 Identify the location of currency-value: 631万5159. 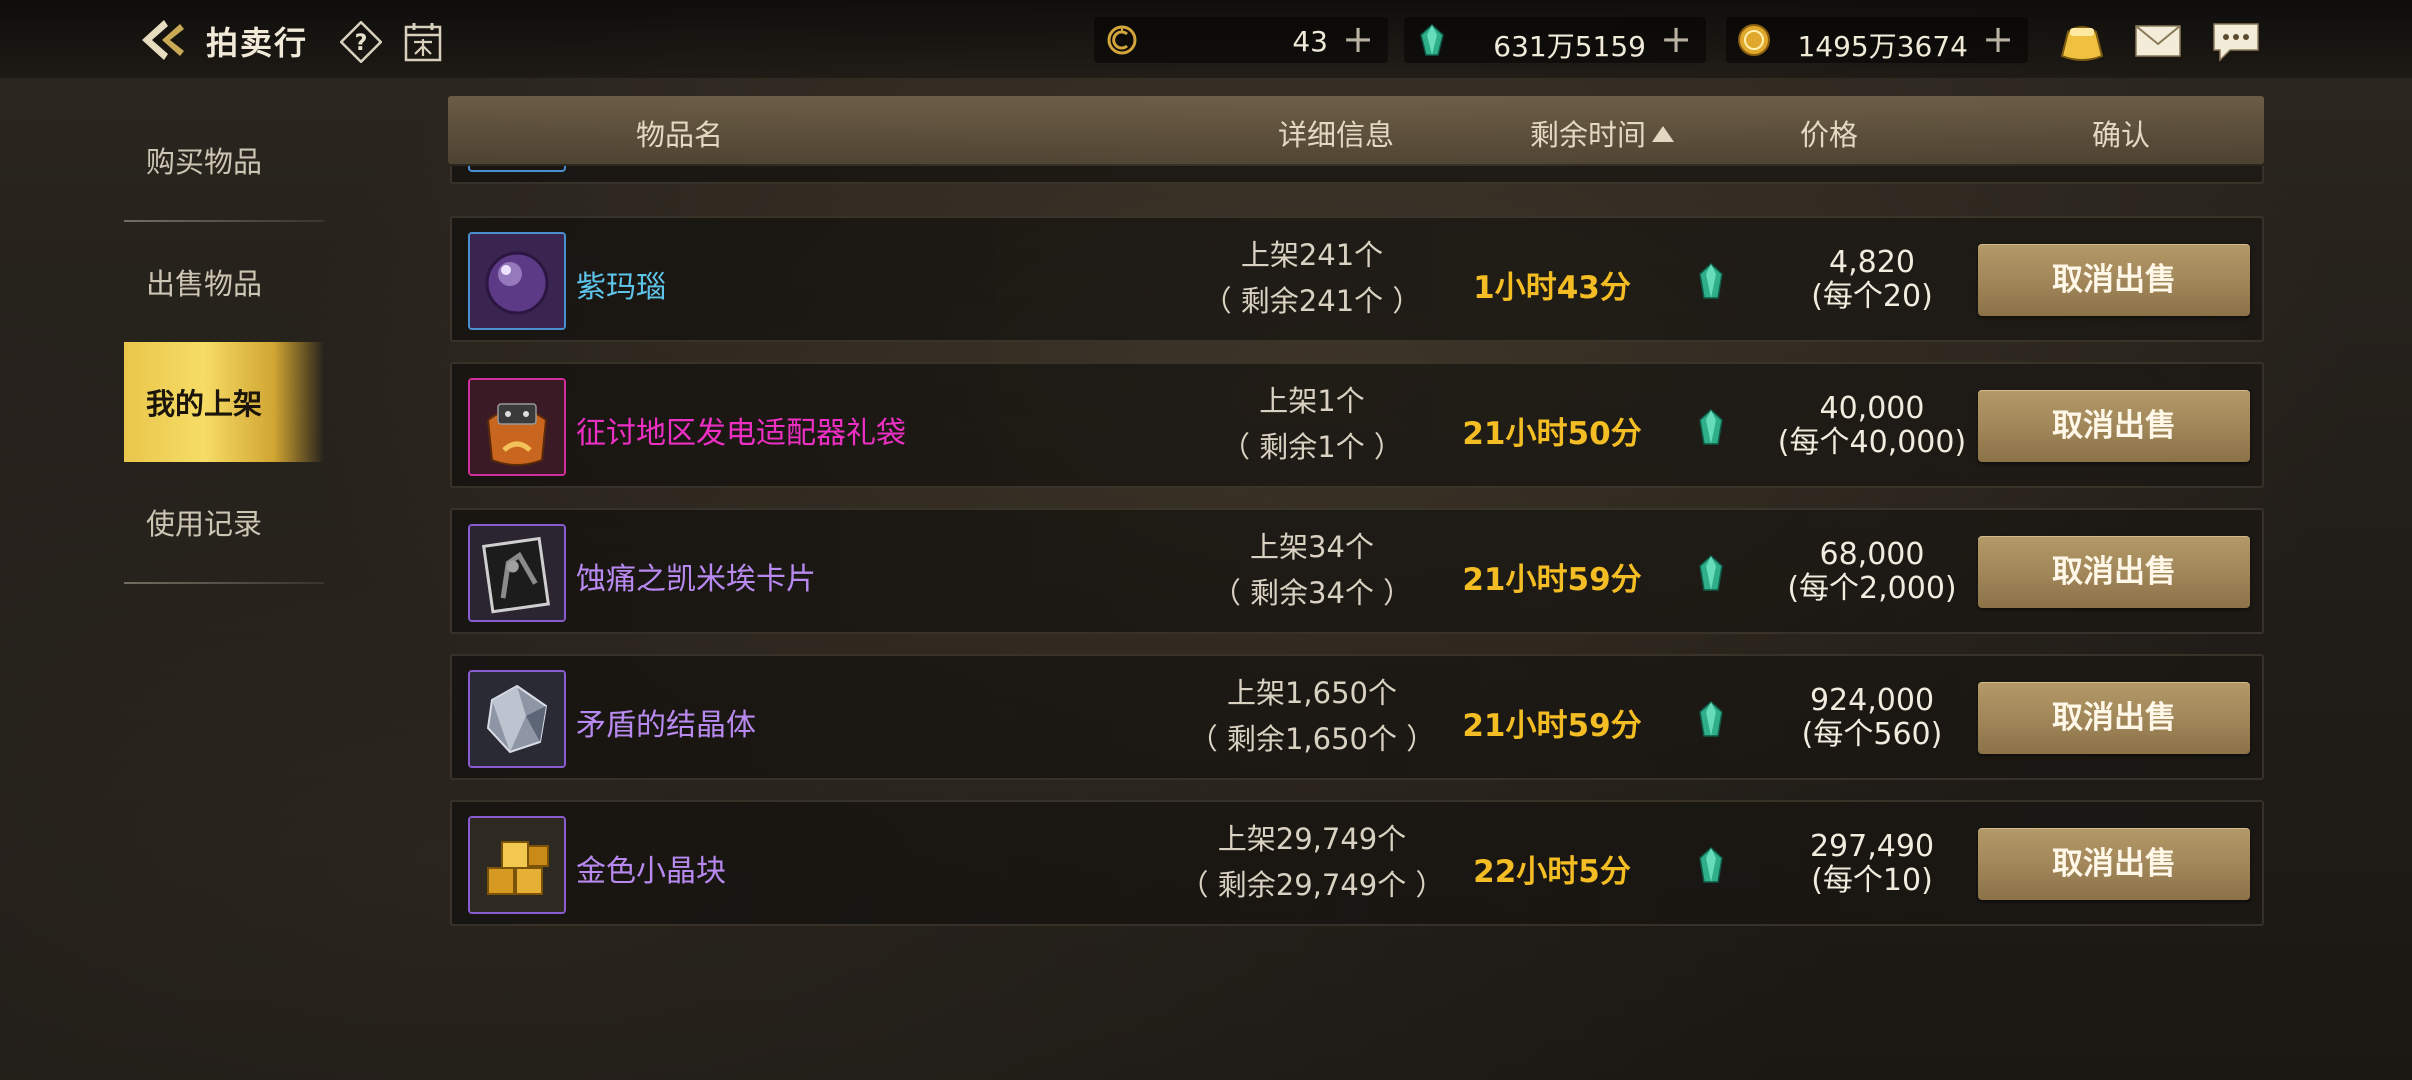
(1569, 46).